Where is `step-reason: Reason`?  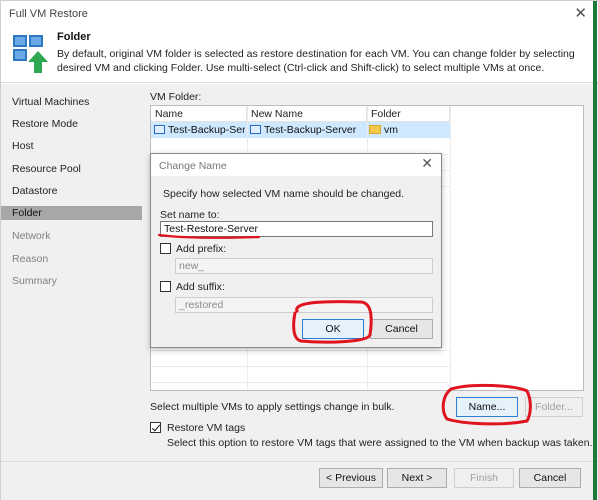
step-reason: Reason is located at coordinates (30, 259).